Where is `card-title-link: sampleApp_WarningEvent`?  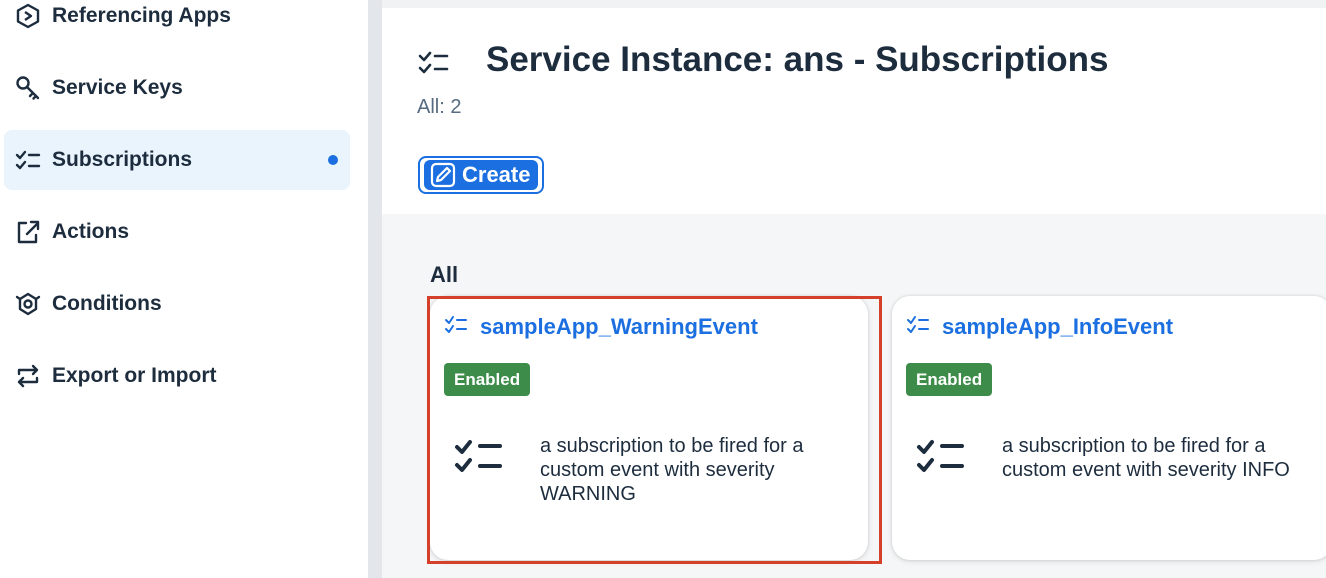 card-title-link: sampleApp_WarningEvent is located at coordinates (619, 327).